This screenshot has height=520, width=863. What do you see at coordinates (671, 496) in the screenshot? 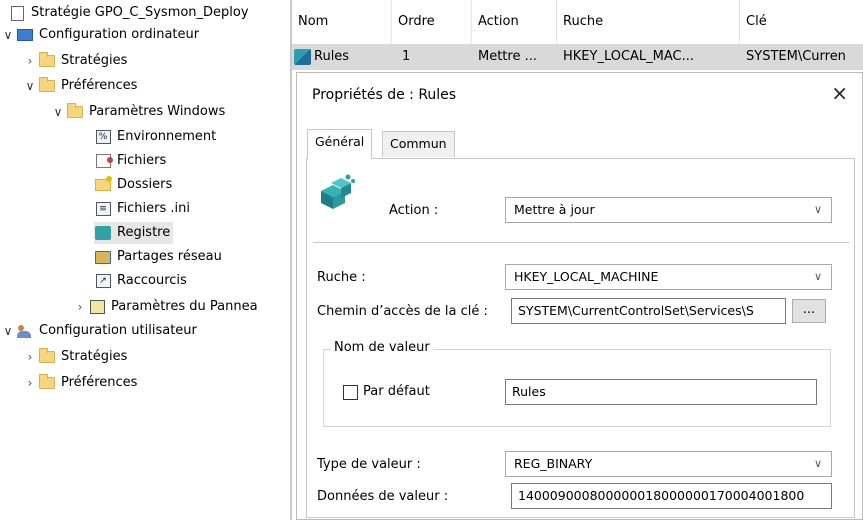
I see `donnees-valeur-field: 140009000800000018000000170004001800` at bounding box center [671, 496].